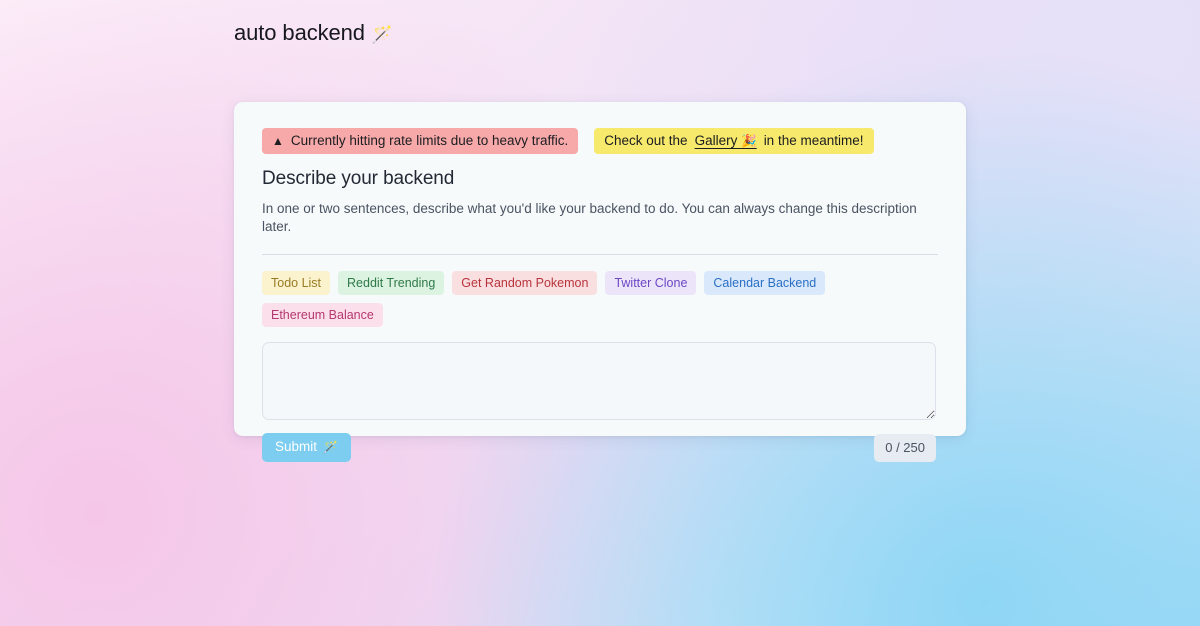 The height and width of the screenshot is (626, 1200). Describe the element at coordinates (358, 179) in the screenshot. I see `section-title: Describe your backend` at that location.